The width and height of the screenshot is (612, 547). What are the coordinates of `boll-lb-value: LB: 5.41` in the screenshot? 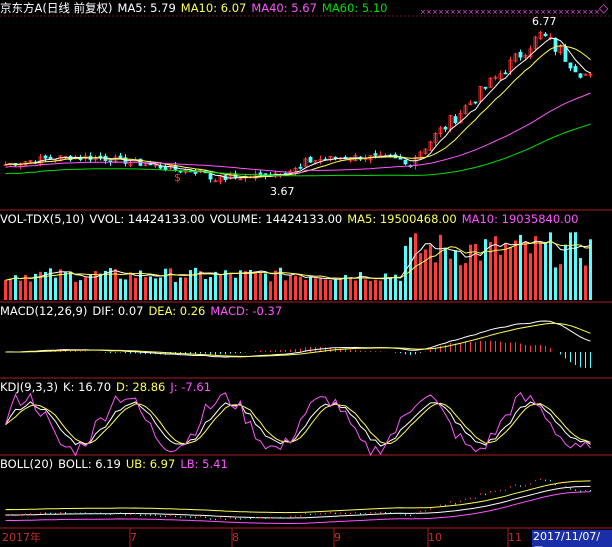 It's located at (204, 464).